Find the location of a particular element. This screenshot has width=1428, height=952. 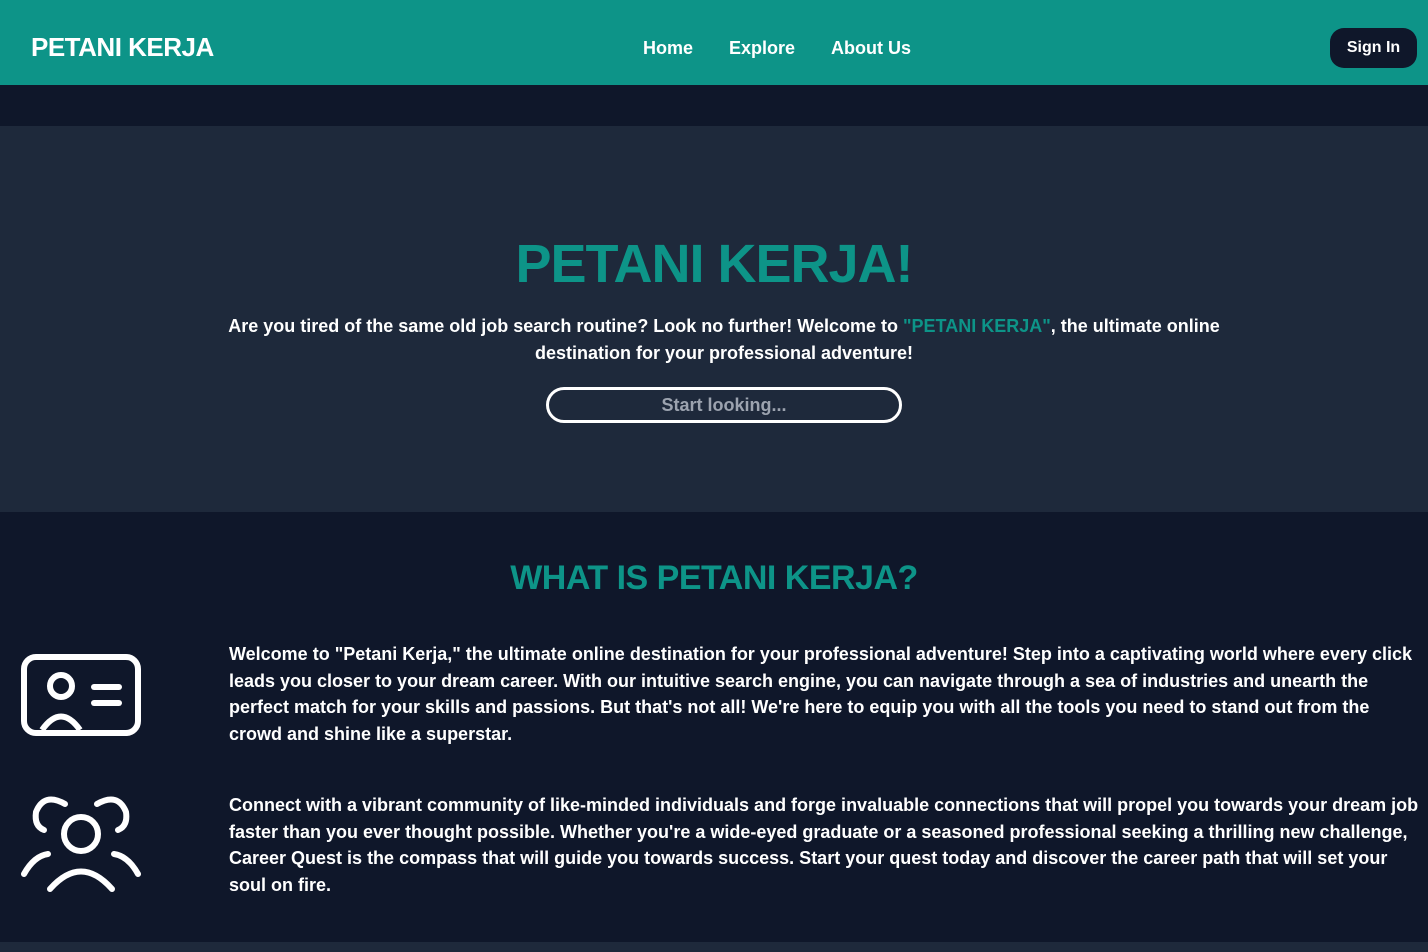

footer-edge is located at coordinates (714, 947).